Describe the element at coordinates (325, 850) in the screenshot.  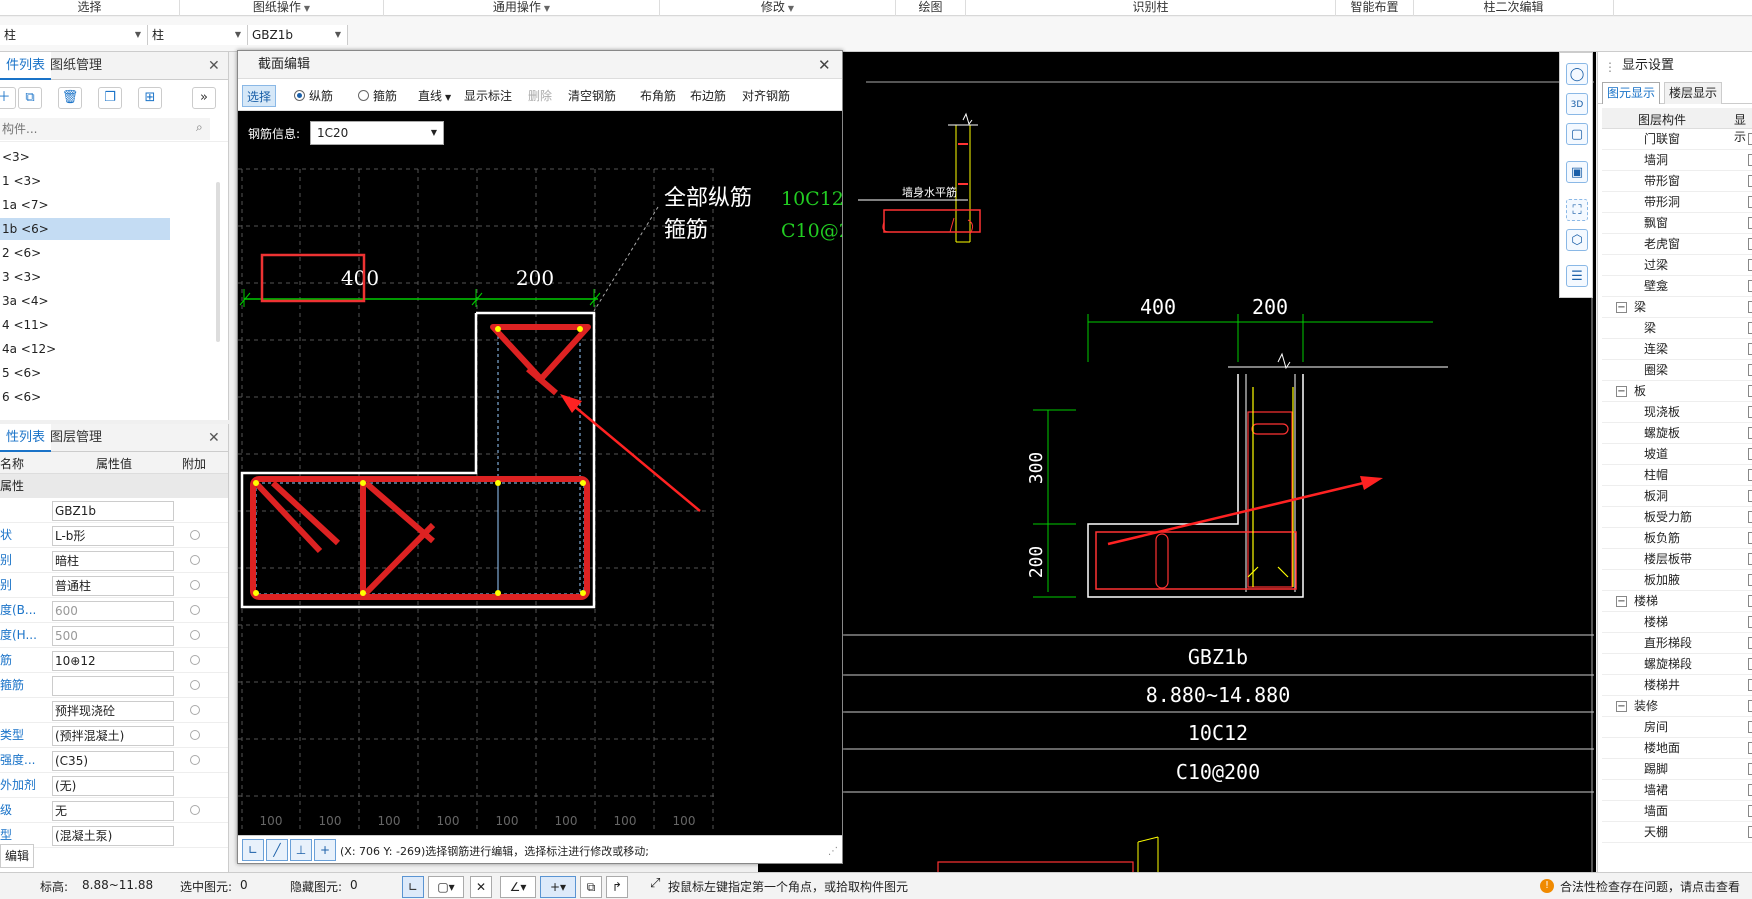
I see `snap-icon: +` at that location.